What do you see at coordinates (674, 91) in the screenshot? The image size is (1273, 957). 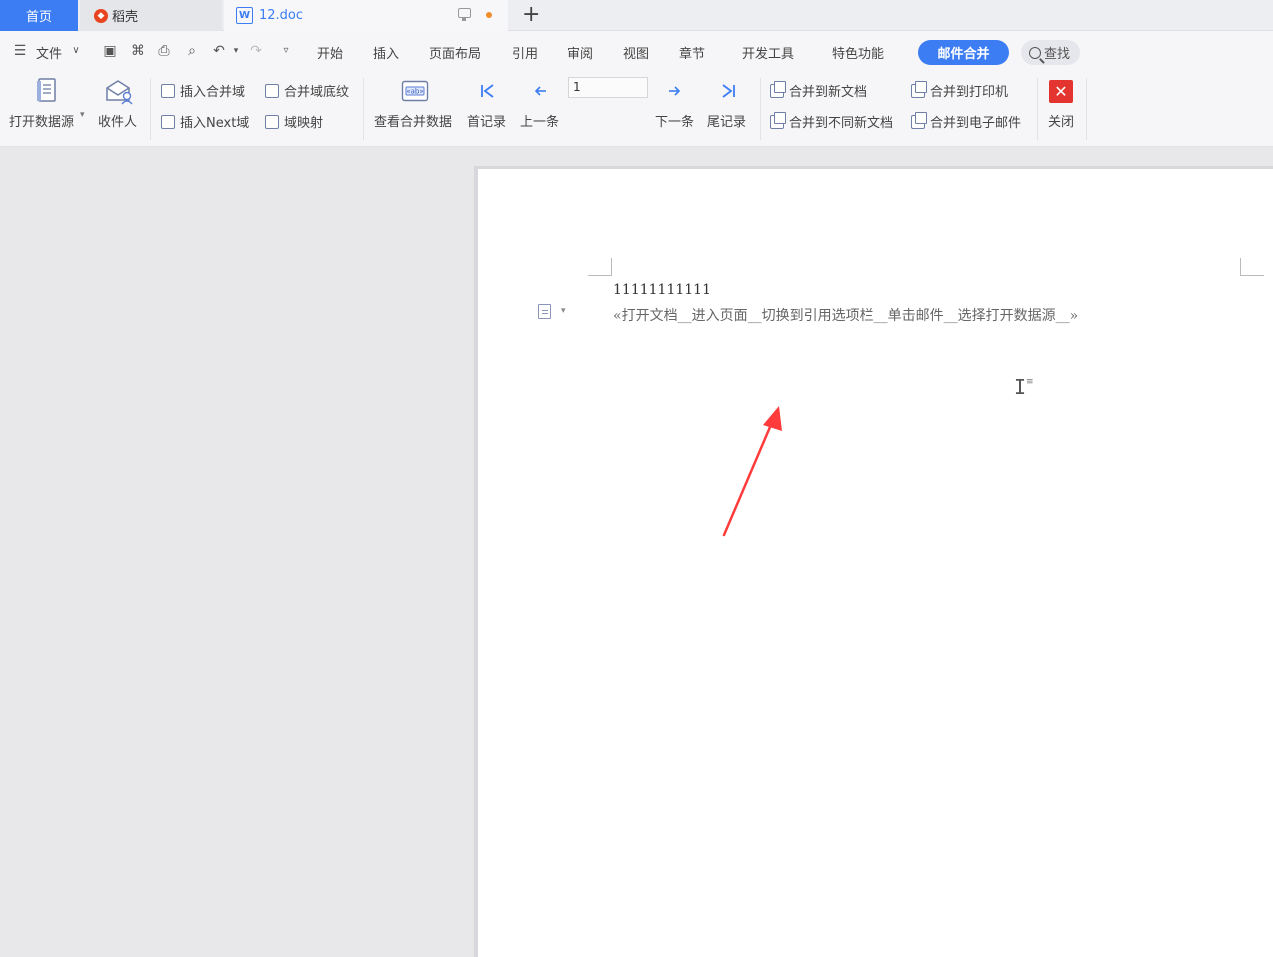 I see `next-record-icon` at bounding box center [674, 91].